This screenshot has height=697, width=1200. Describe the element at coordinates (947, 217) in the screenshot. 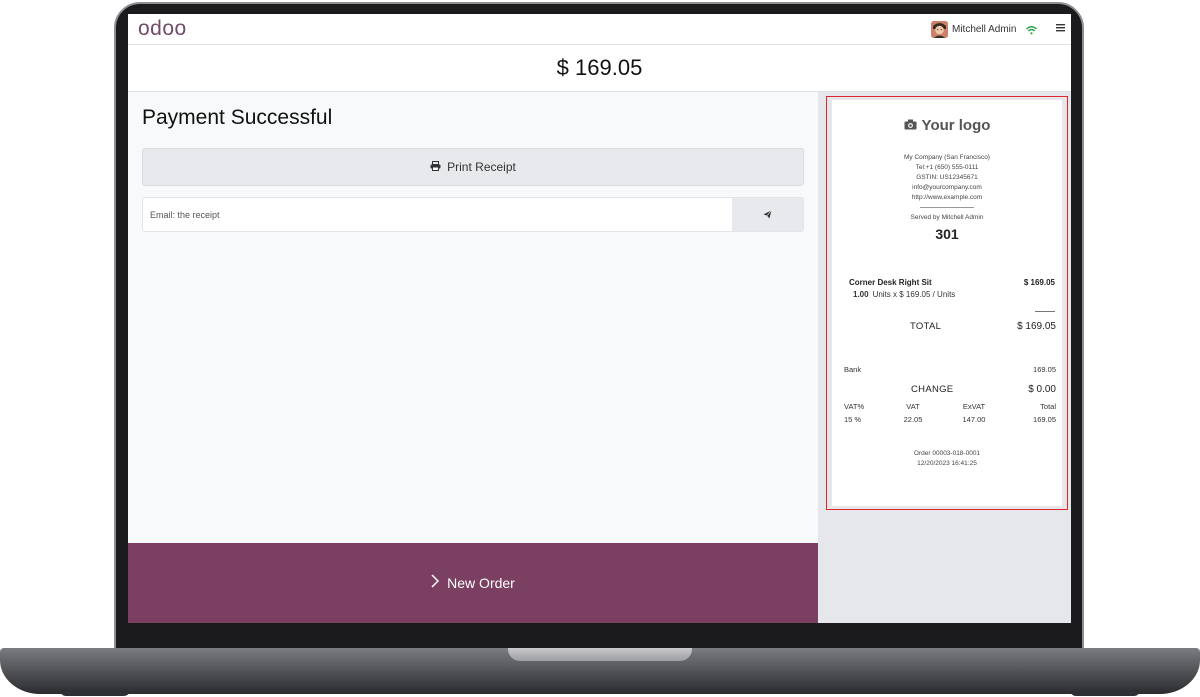

I see `served-by: Served by Mitchell Admin` at that location.